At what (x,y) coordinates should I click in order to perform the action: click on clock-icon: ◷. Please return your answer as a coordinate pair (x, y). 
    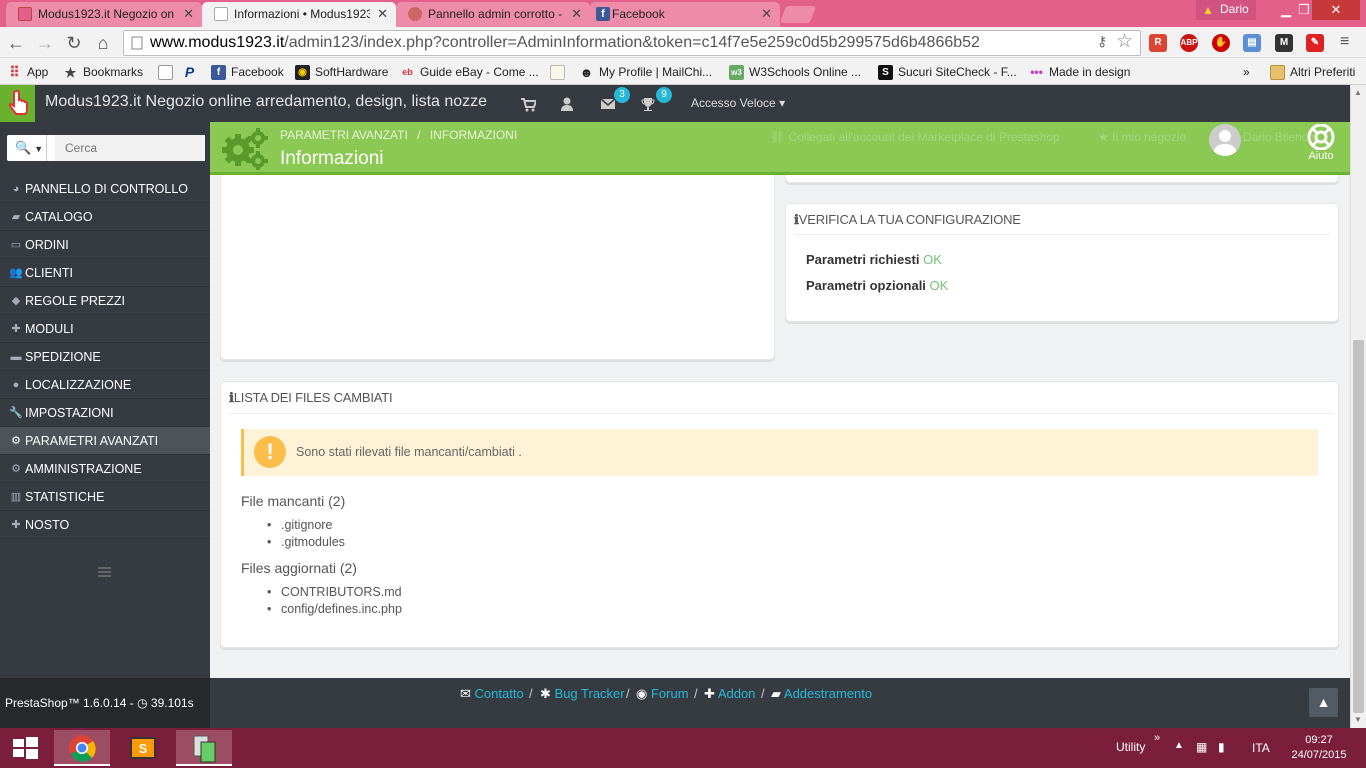
    Looking at the image, I should click on (142, 703).